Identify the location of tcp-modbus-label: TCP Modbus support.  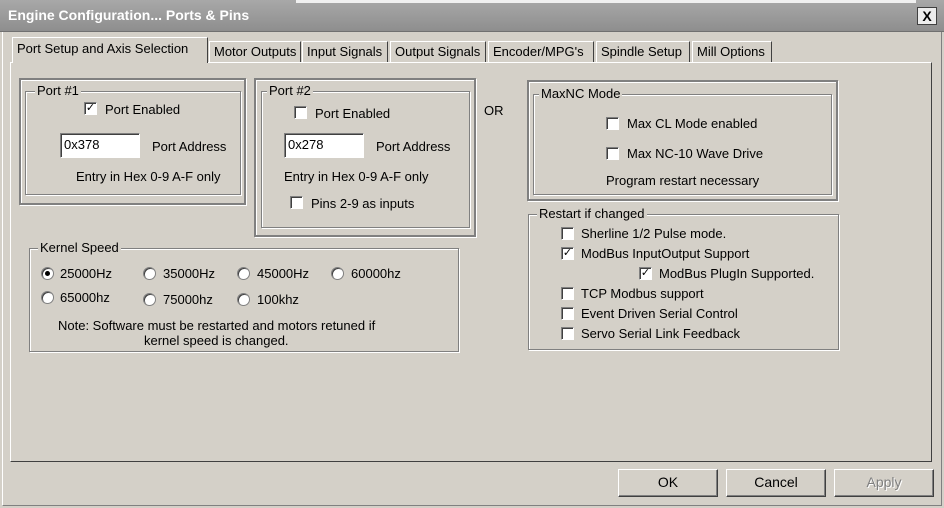
(642, 293).